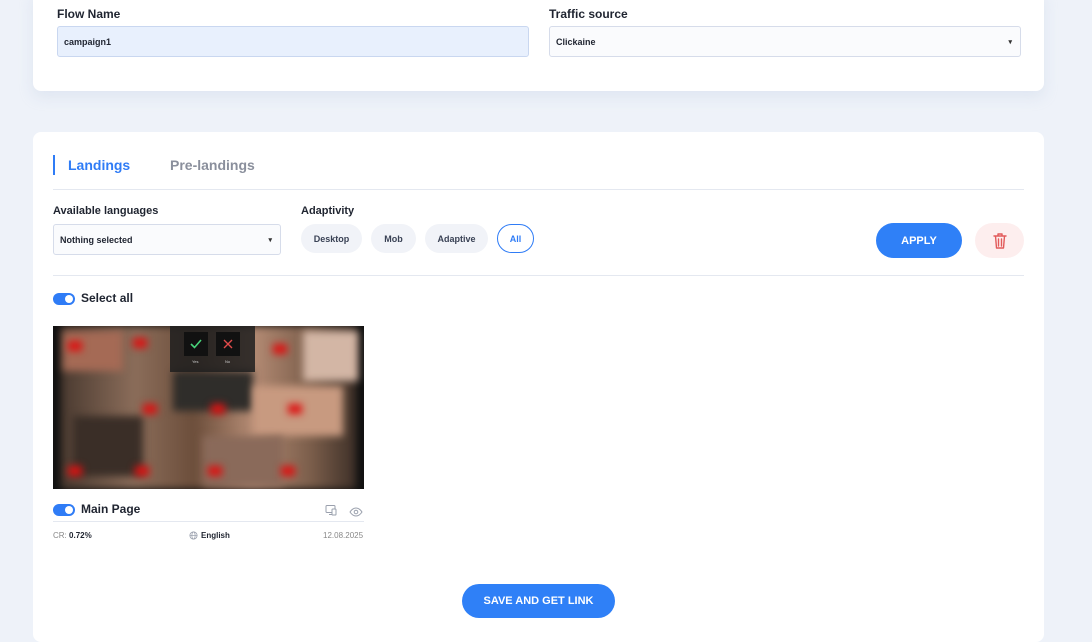  What do you see at coordinates (456, 238) in the screenshot?
I see `adaptivity-adaptive-chip: Adaptive` at bounding box center [456, 238].